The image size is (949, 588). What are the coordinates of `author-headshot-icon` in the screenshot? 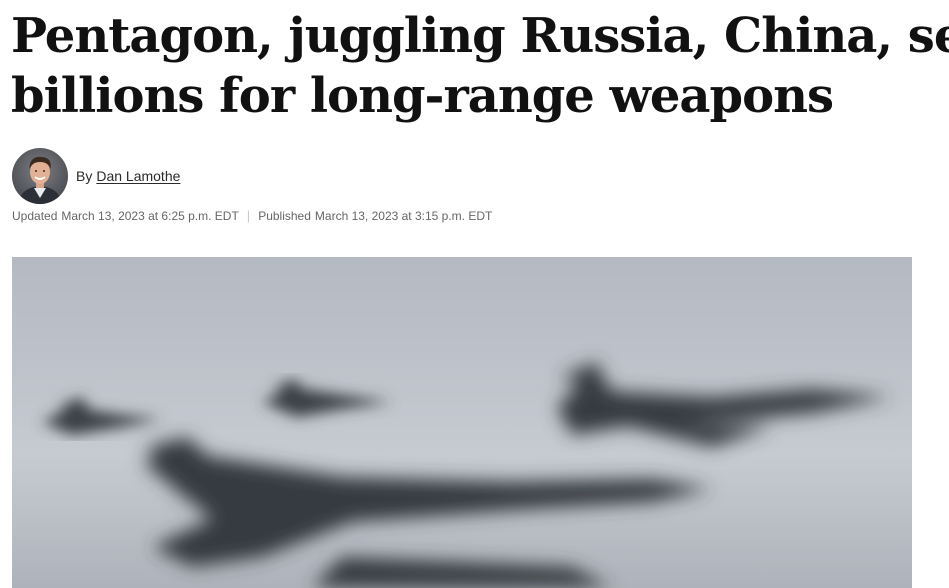 It's located at (40, 176).